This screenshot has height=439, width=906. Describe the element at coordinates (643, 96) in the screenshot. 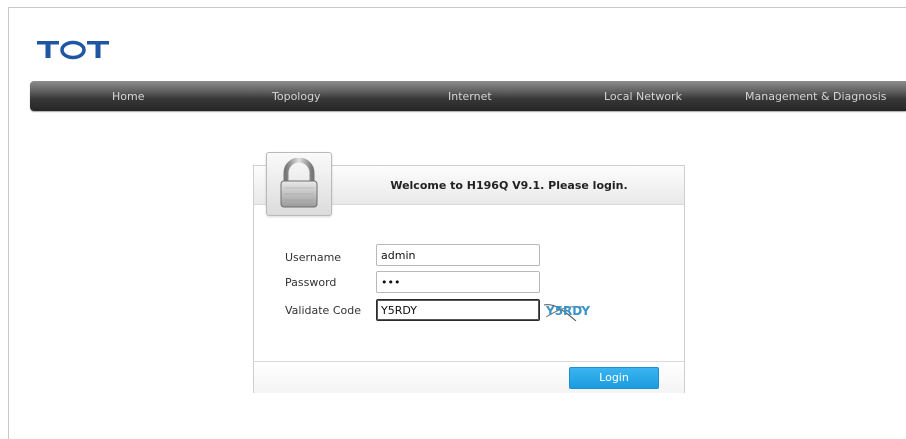

I see `nav-local-network: Local Network` at that location.